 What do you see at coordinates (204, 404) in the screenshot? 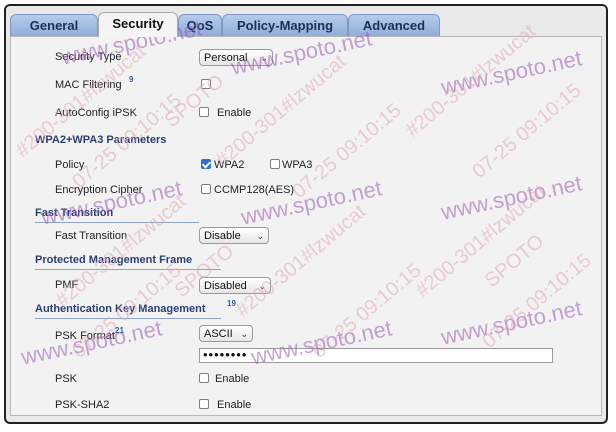
I see `psk-sha2-checkbox` at bounding box center [204, 404].